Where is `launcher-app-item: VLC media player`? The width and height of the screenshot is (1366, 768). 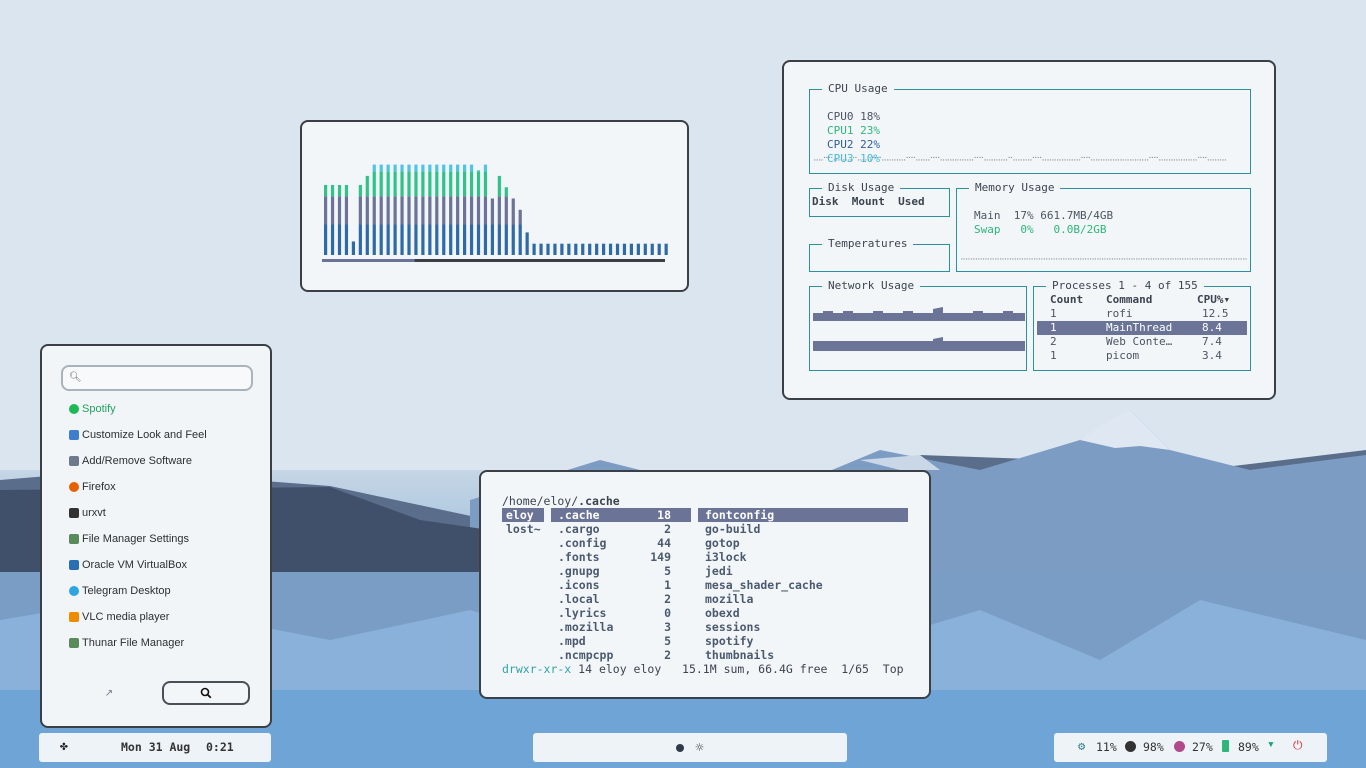
launcher-app-item: VLC media player is located at coordinates (119, 617).